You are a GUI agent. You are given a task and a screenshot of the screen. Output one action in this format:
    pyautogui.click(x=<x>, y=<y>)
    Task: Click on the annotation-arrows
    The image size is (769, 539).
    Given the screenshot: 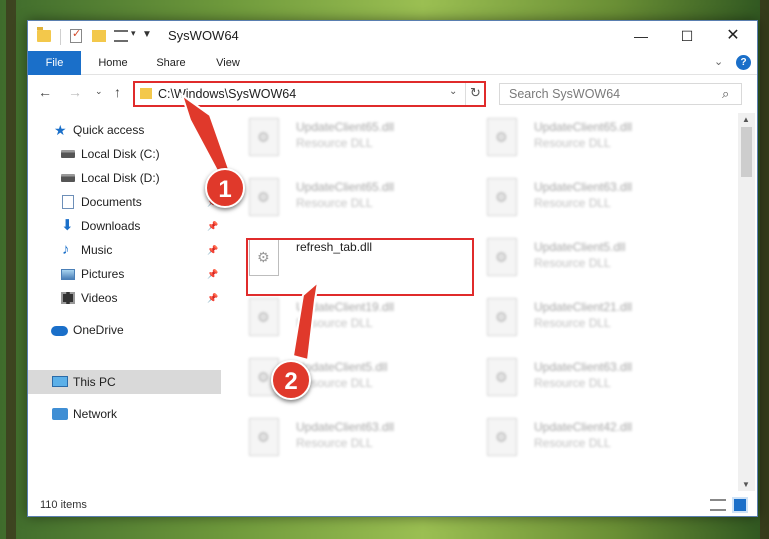 What is the action you would take?
    pyautogui.click(x=250, y=227)
    